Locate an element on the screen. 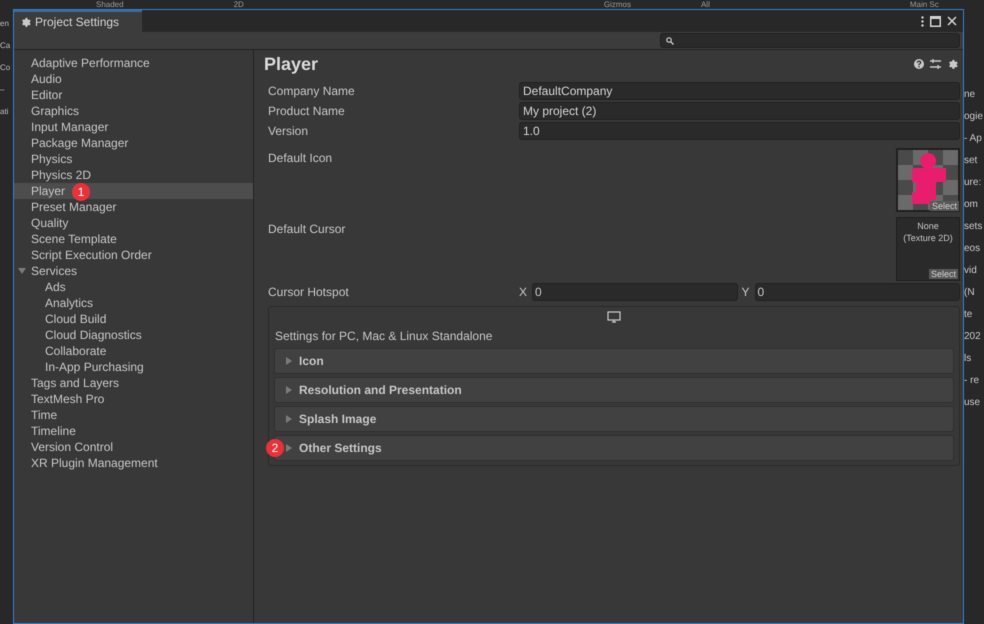 The image size is (984, 624). axis-label: Y is located at coordinates (746, 292).